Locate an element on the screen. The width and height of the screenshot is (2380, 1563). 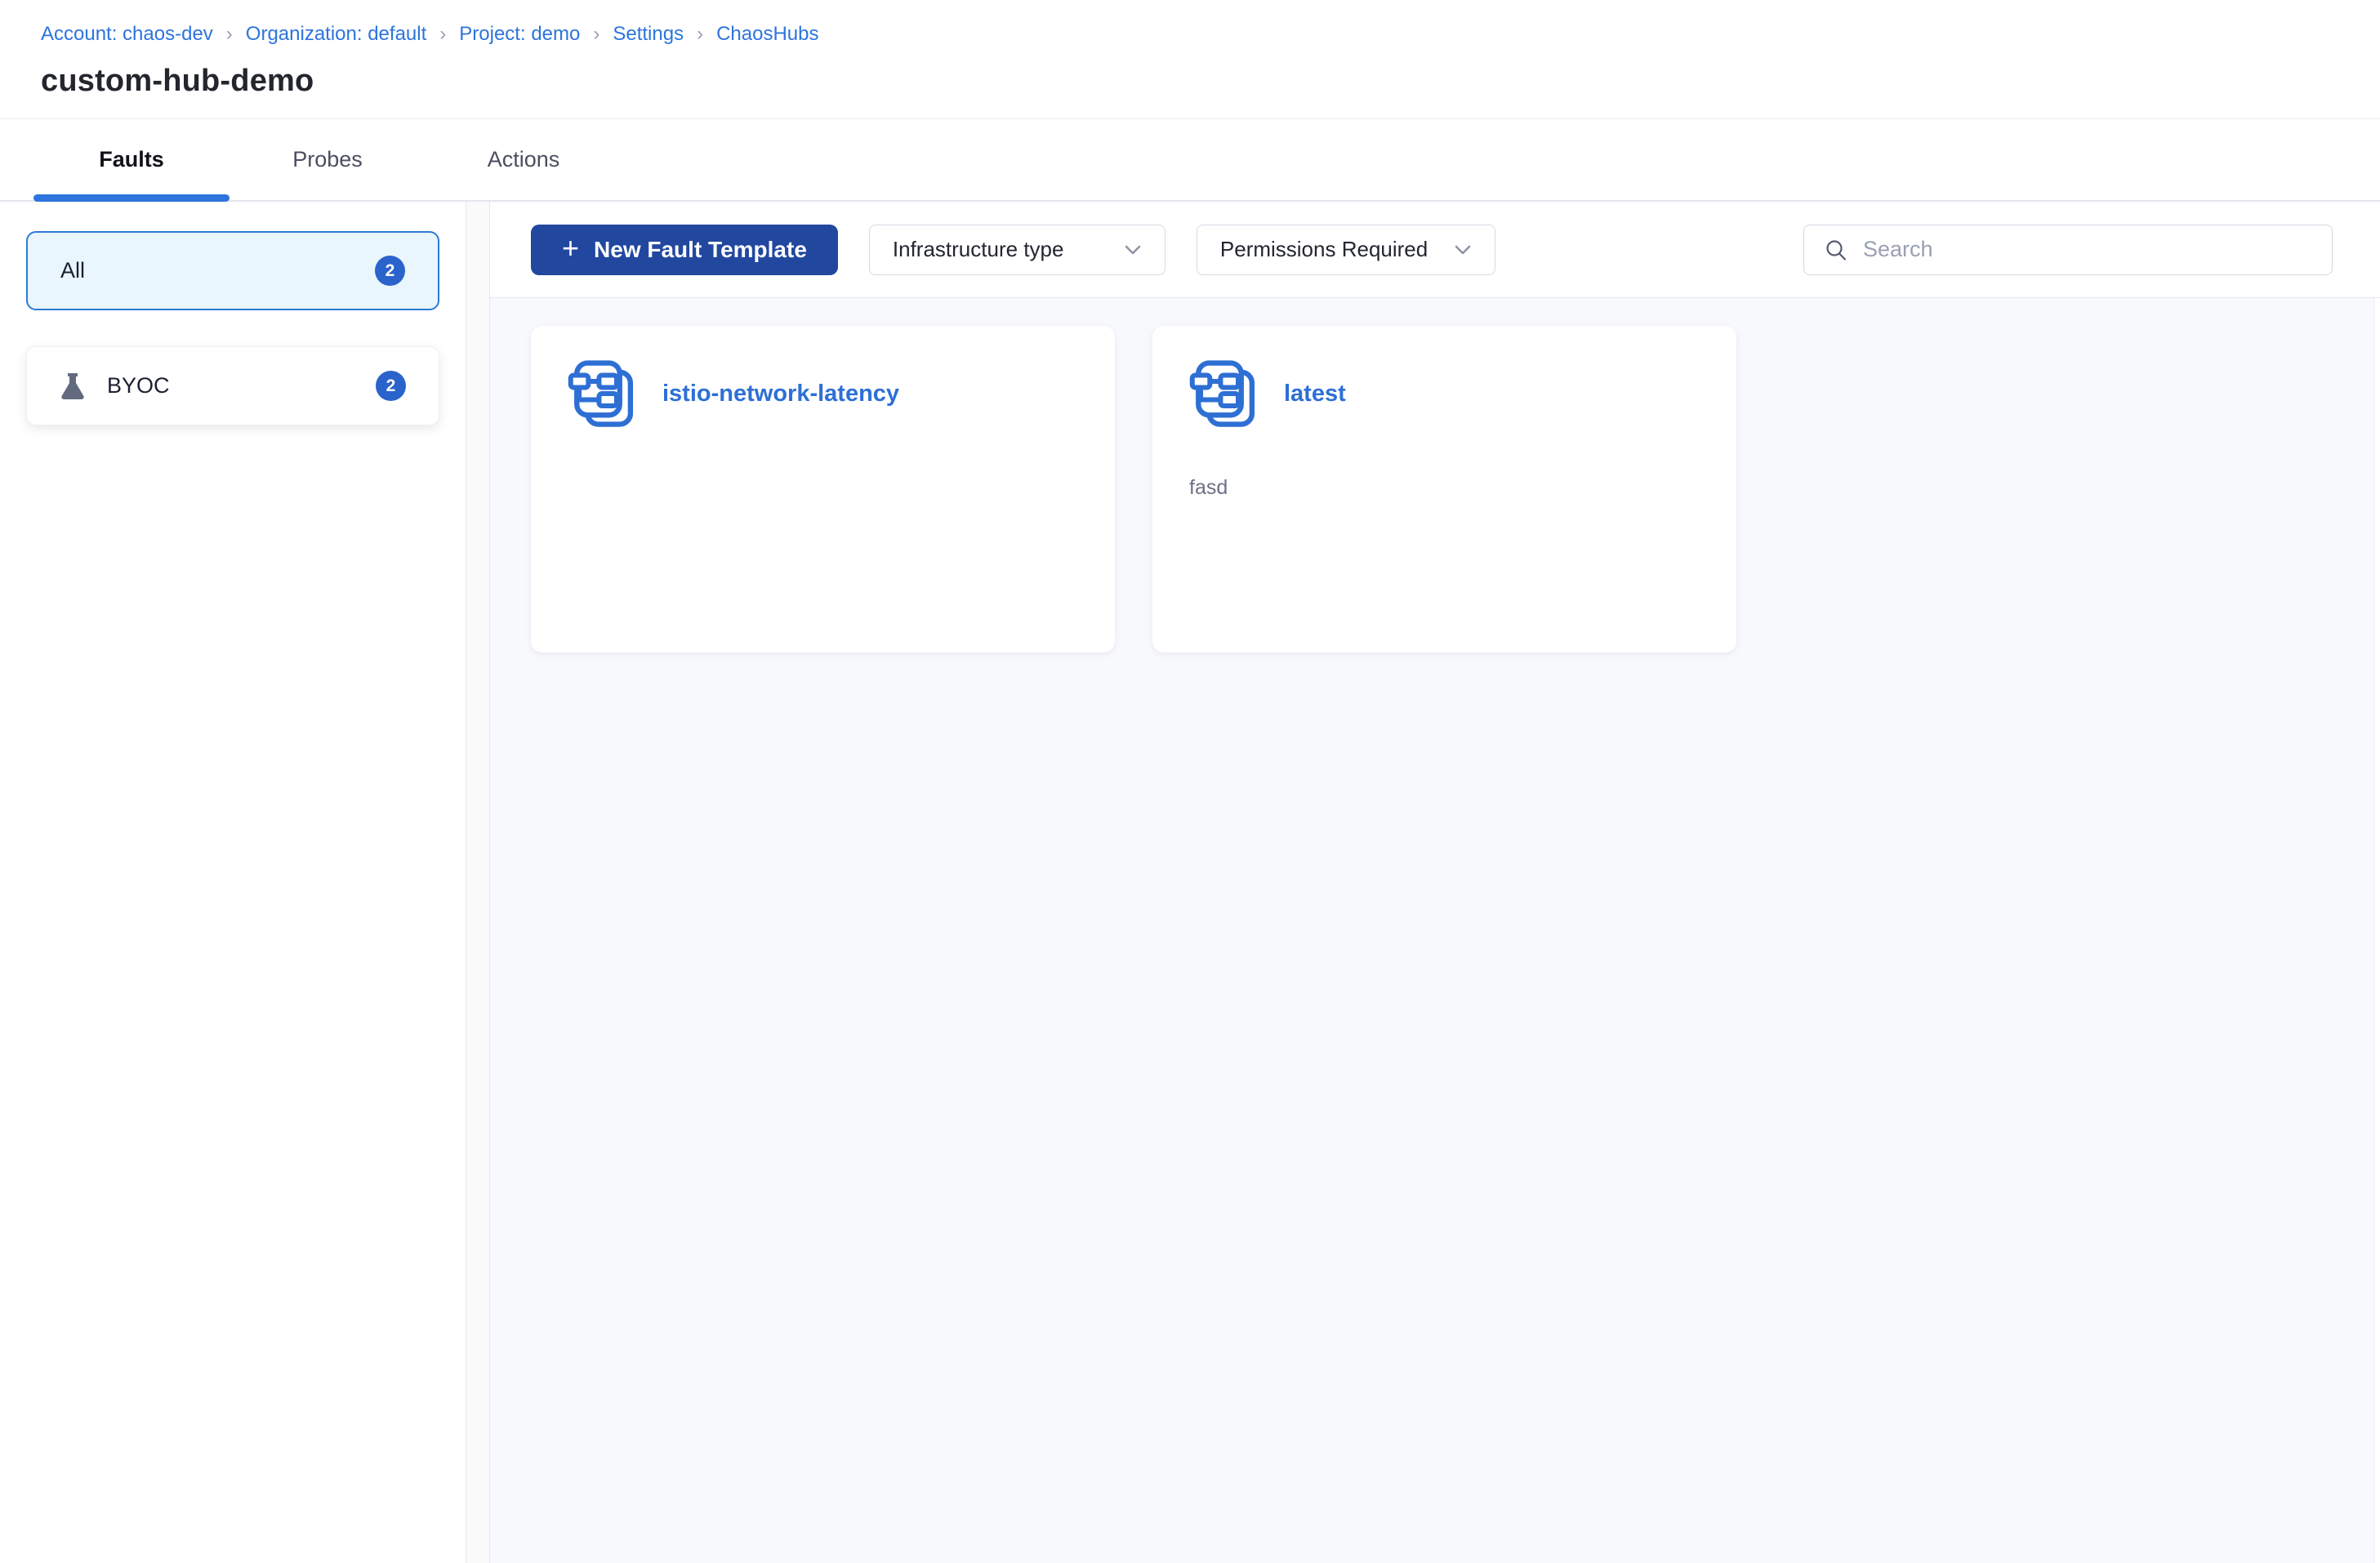
tab-bar: Faults Probes Actions is located at coordinates (1190, 160).